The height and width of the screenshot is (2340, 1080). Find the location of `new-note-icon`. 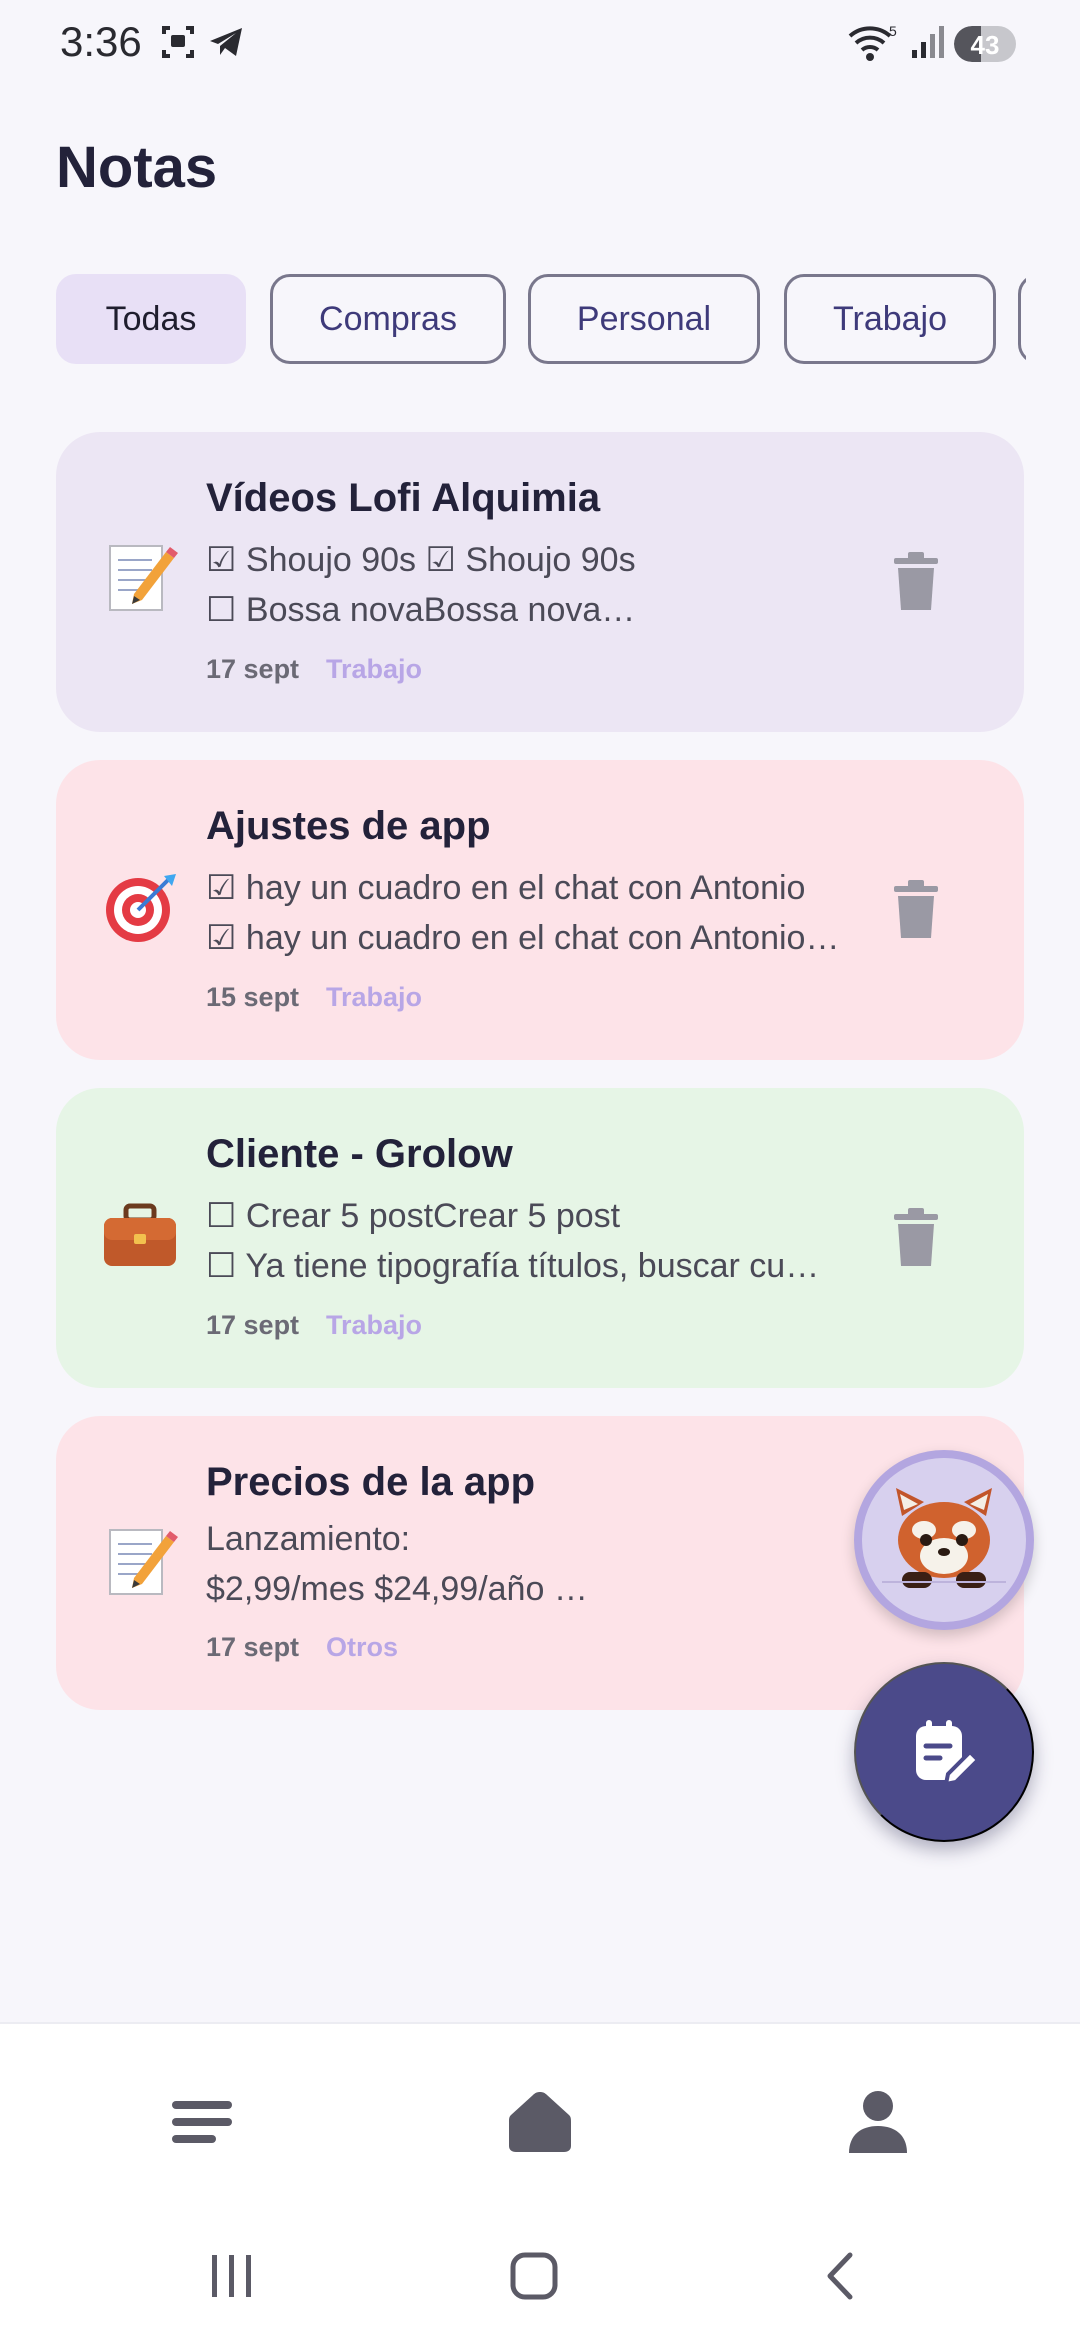

new-note-icon is located at coordinates (948, 1753).